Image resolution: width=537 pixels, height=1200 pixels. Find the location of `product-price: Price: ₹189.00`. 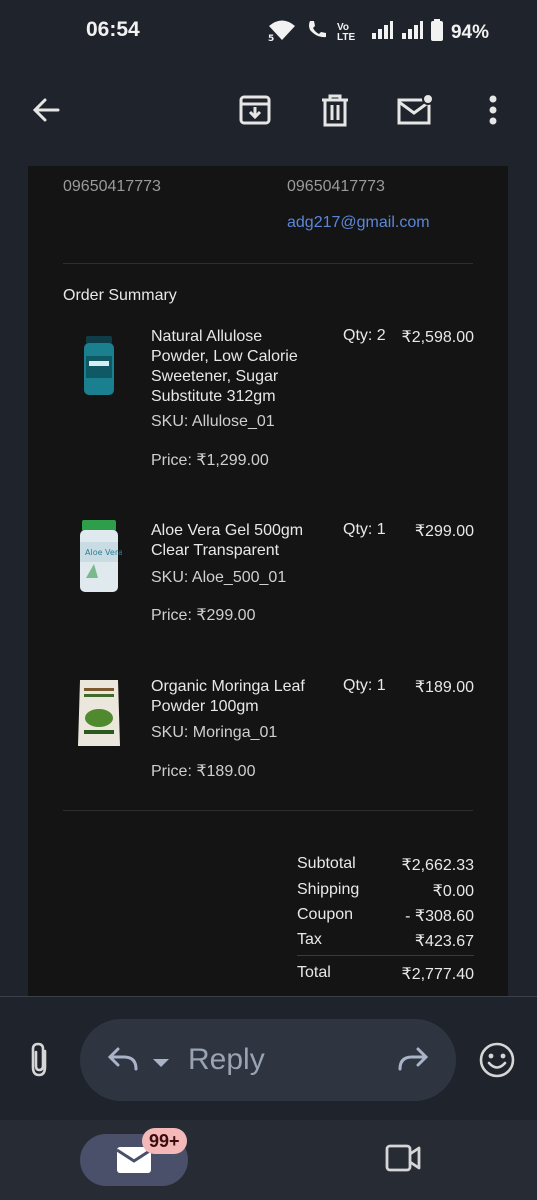

product-price: Price: ₹189.00 is located at coordinates (203, 771).